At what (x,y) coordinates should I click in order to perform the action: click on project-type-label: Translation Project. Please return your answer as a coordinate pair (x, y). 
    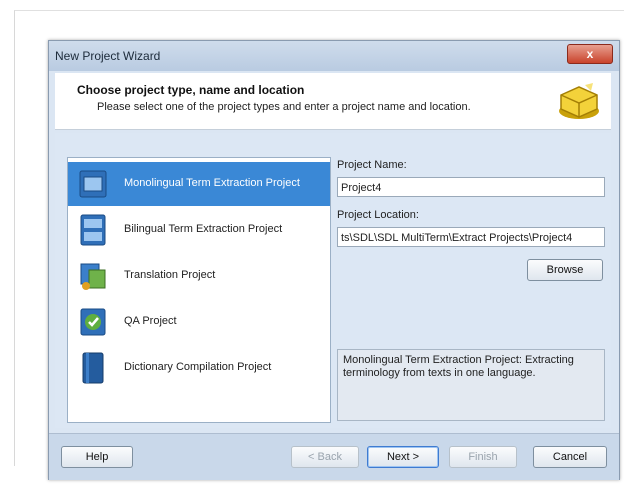
    Looking at the image, I should click on (170, 275).